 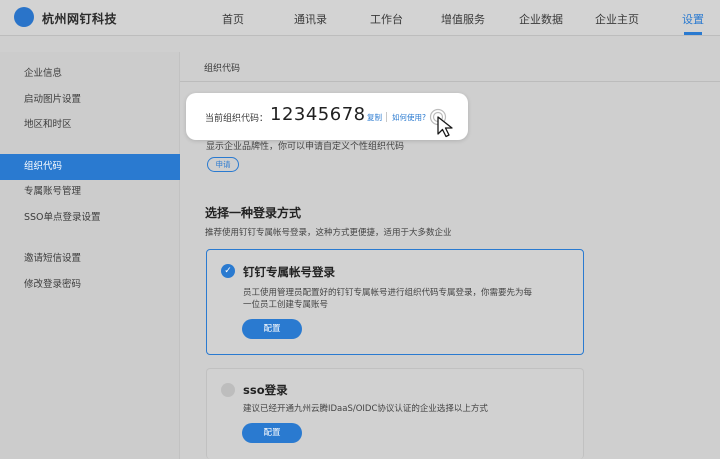 I want to click on sidebar-item-dedicated-accounts: 专属账号管理, so click(x=90, y=192).